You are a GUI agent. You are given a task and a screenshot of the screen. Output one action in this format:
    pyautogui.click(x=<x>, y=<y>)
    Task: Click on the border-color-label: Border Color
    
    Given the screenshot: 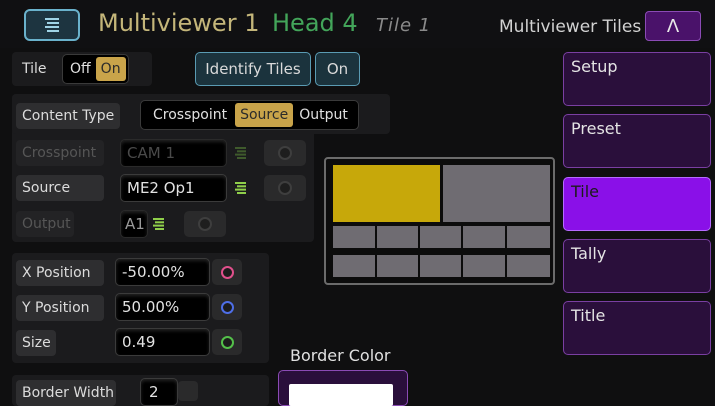 What is the action you would take?
    pyautogui.click(x=340, y=355)
    